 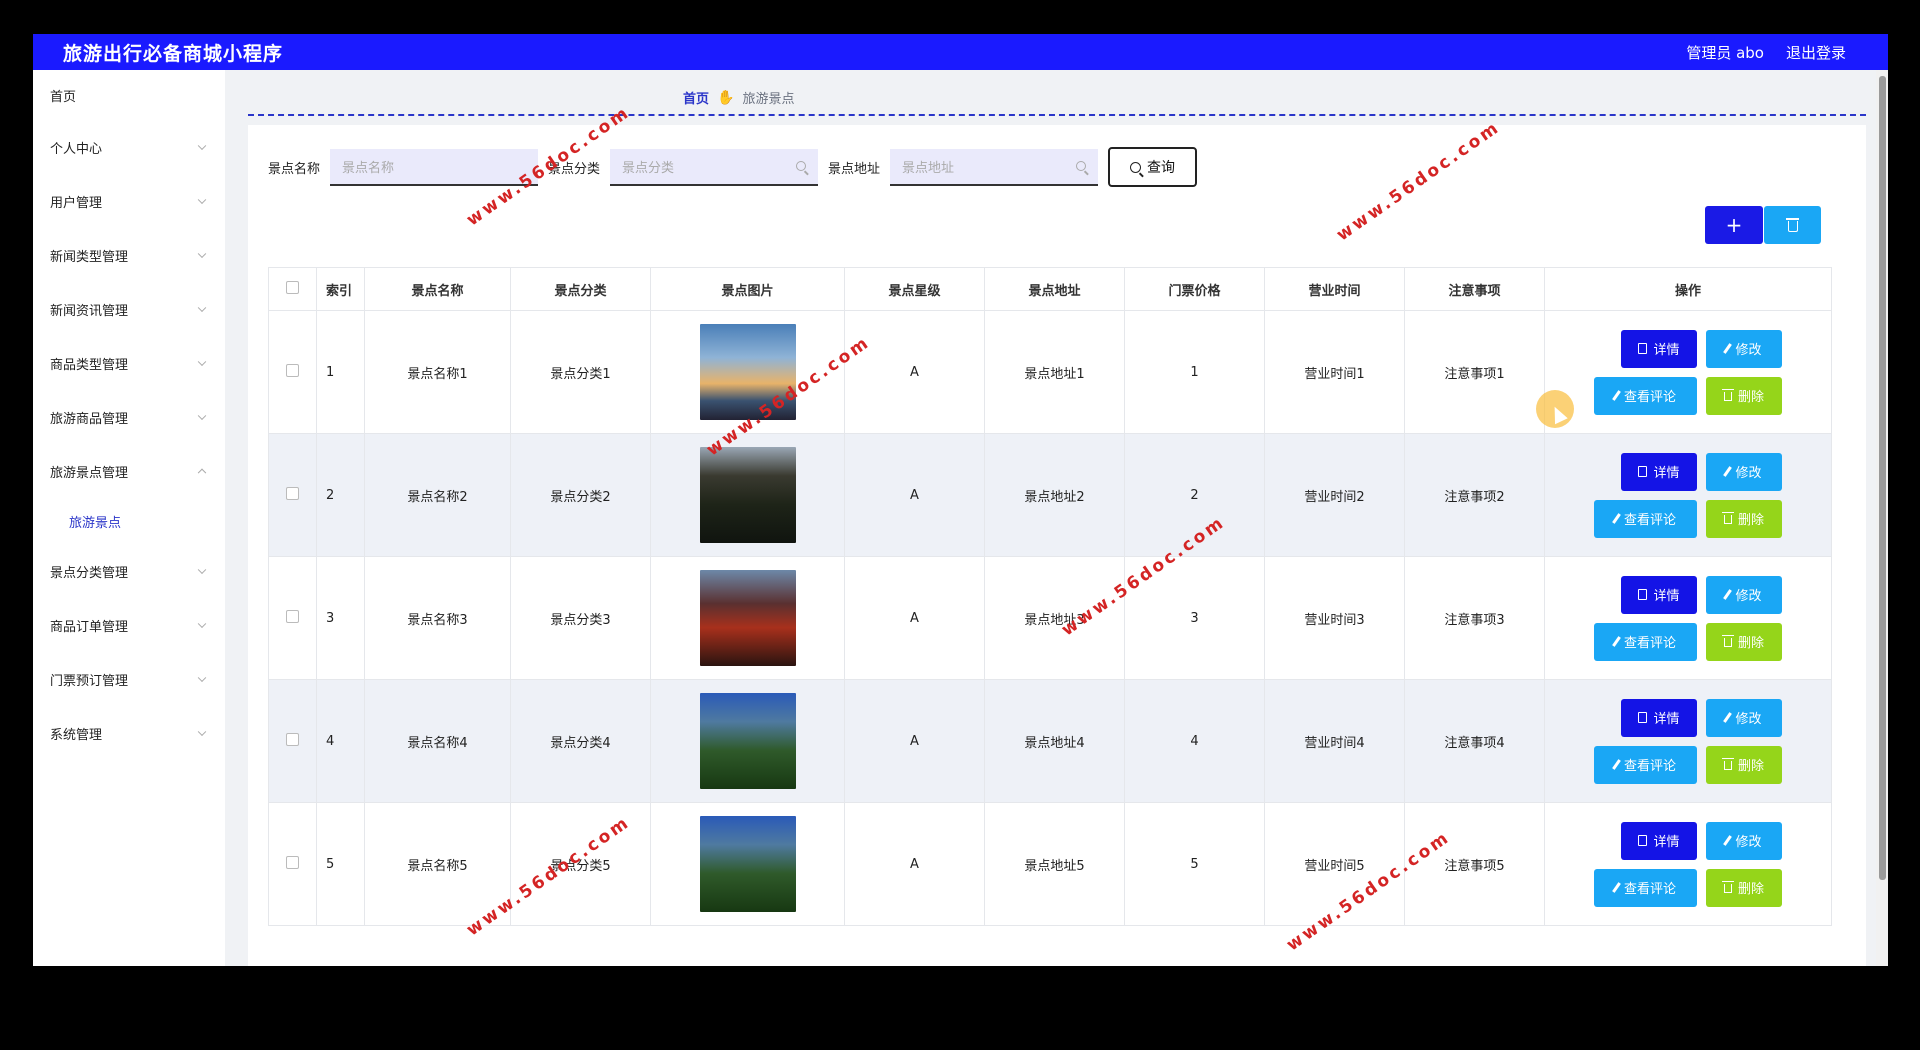 I want to click on sidebar-item-attraction-category-management: 景点分类管理, so click(x=129, y=571).